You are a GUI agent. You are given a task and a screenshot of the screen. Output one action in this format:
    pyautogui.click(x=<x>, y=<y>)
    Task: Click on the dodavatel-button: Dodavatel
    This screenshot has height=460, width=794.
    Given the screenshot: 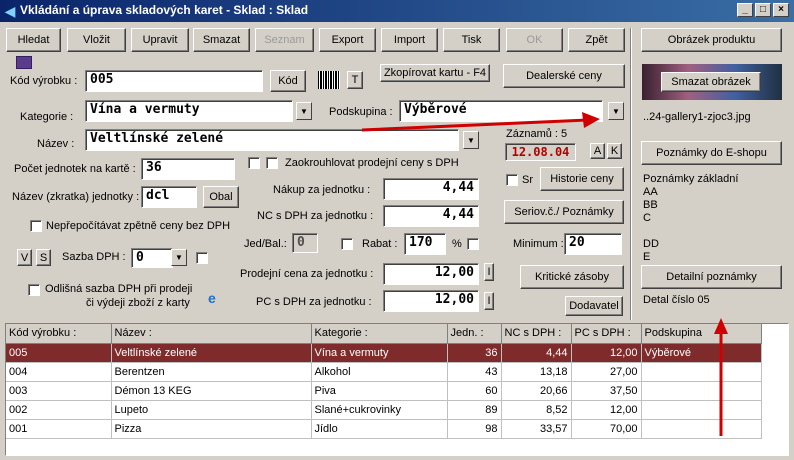 What is the action you would take?
    pyautogui.click(x=594, y=306)
    